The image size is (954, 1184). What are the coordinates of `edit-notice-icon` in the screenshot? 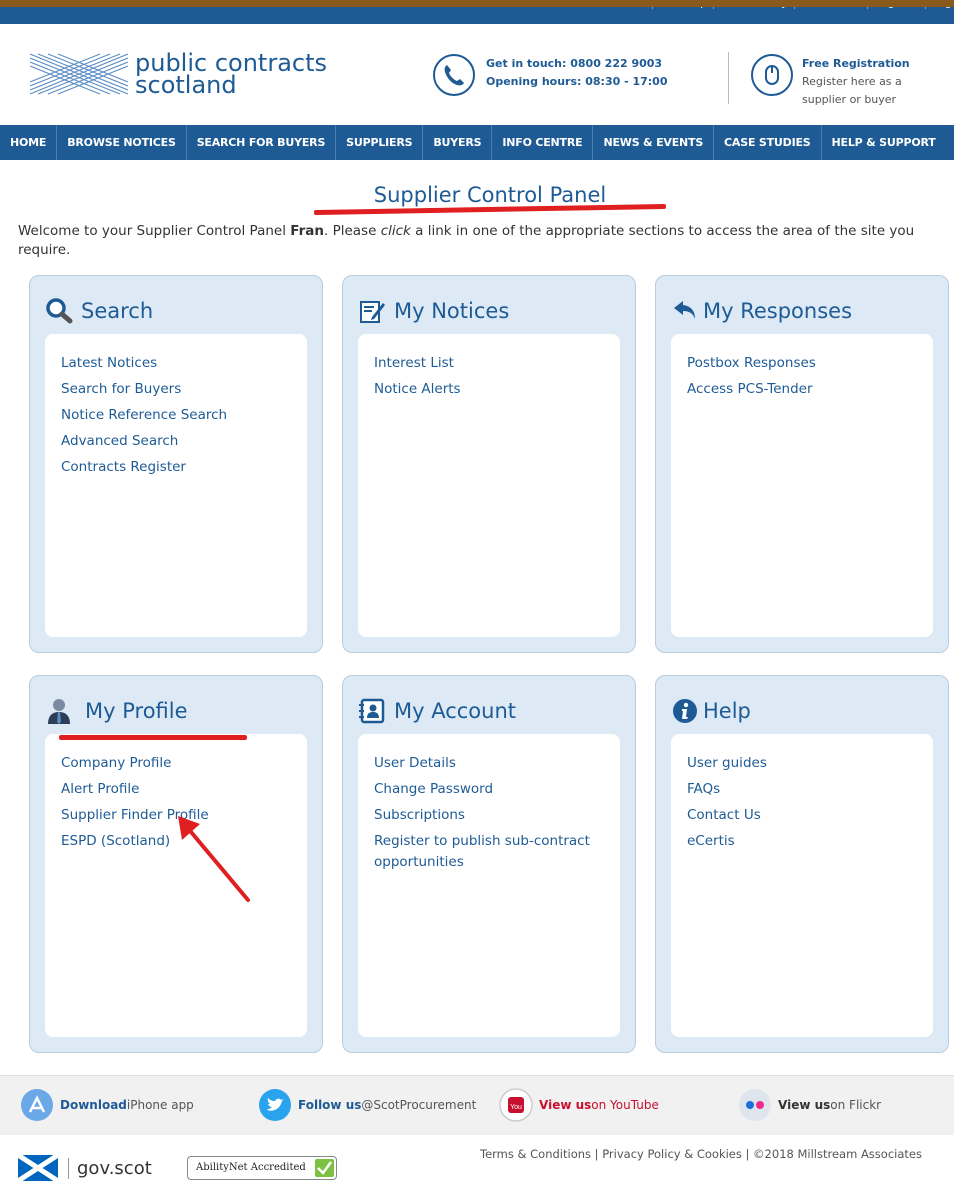 It's located at (372, 312).